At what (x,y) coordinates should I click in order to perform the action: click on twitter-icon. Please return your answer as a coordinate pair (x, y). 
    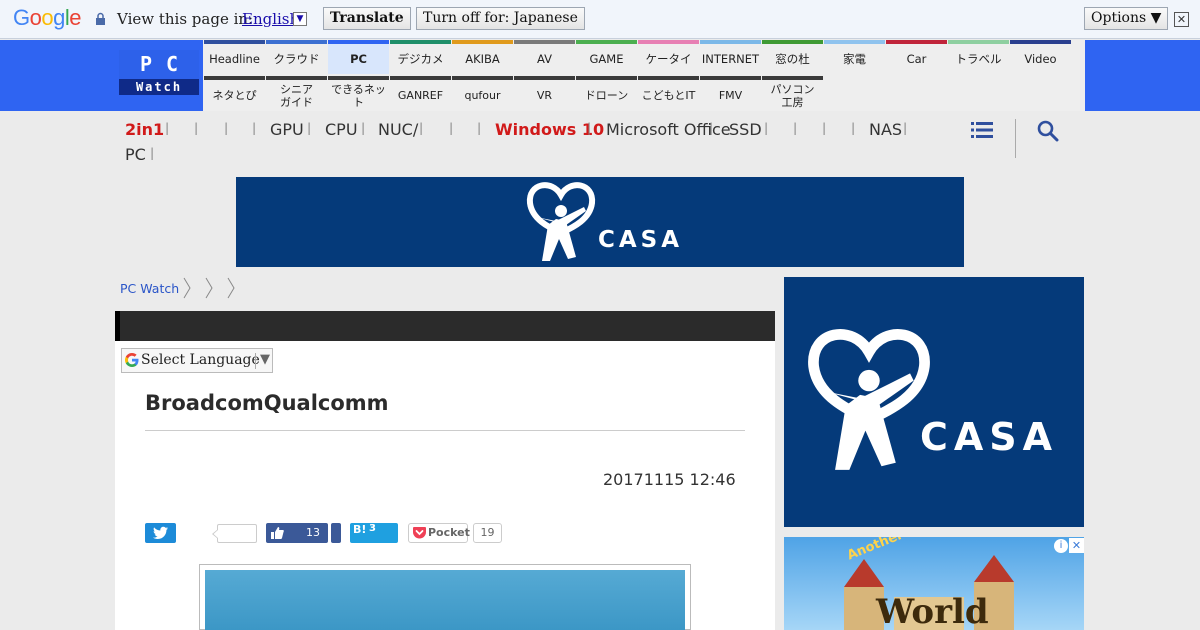
    Looking at the image, I should click on (160, 532).